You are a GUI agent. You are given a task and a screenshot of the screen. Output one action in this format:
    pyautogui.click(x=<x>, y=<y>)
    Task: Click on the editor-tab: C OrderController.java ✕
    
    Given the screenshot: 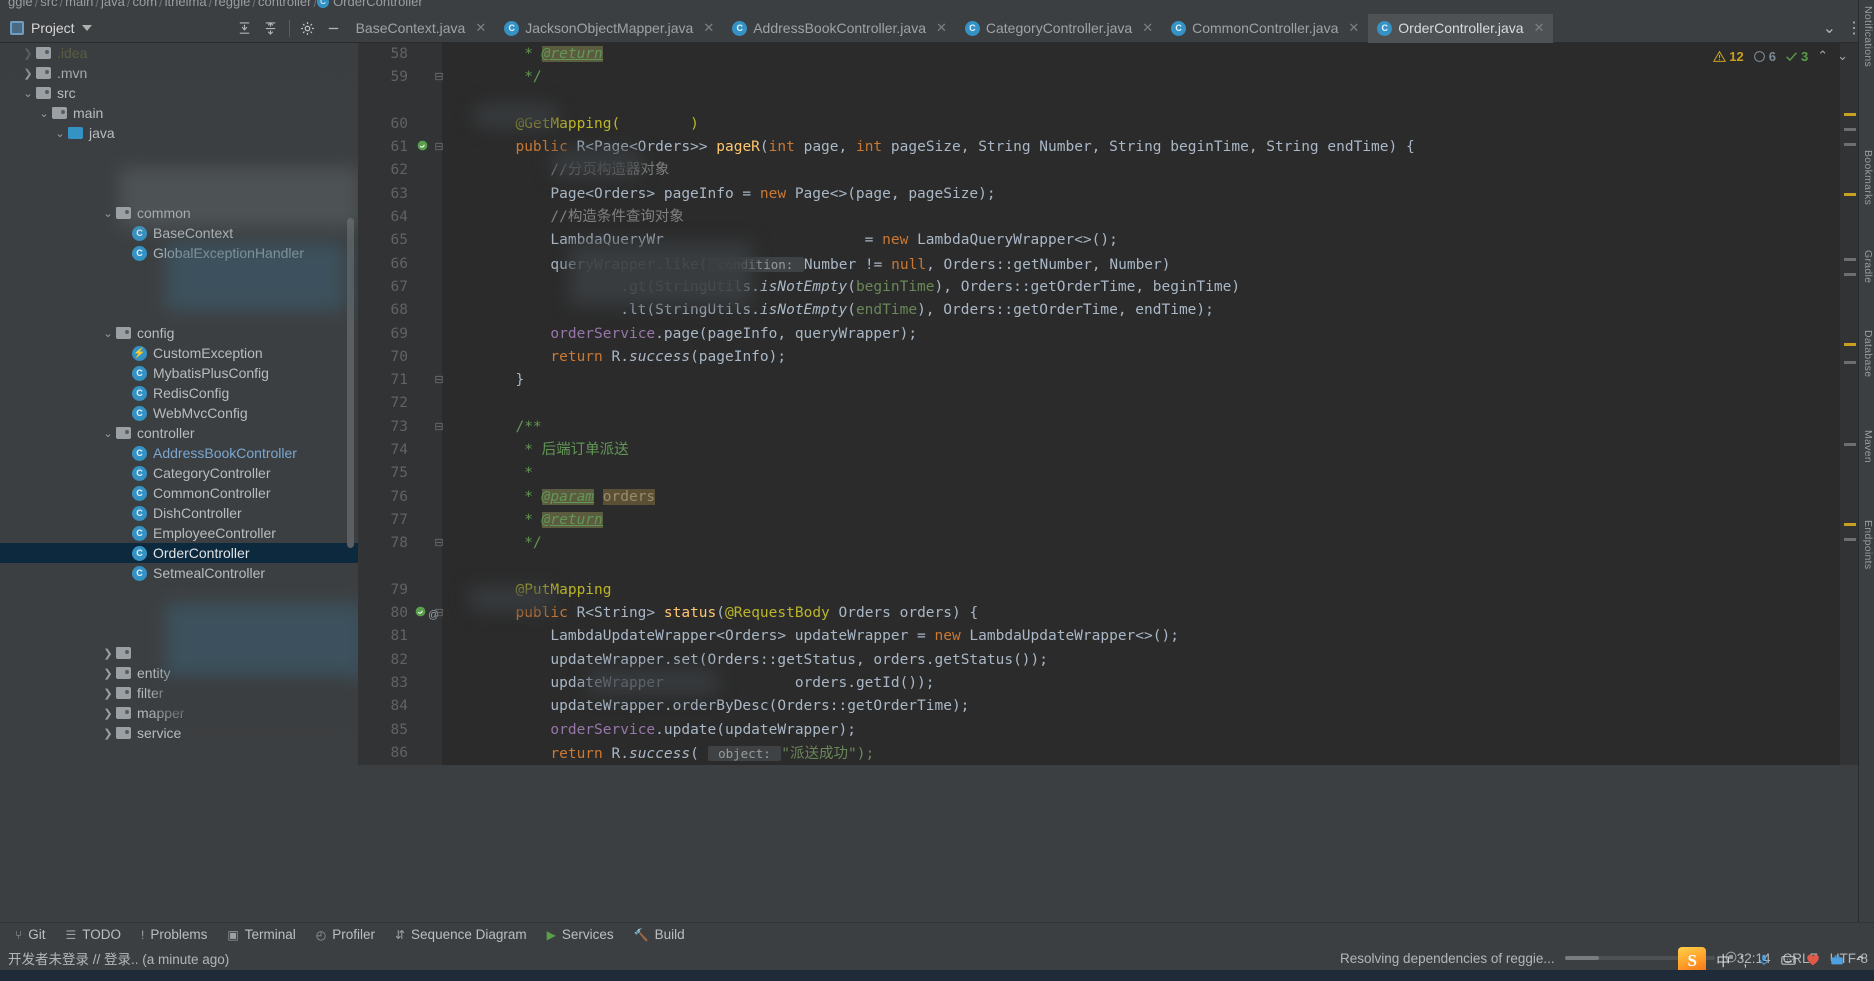 What is the action you would take?
    pyautogui.click(x=1461, y=28)
    